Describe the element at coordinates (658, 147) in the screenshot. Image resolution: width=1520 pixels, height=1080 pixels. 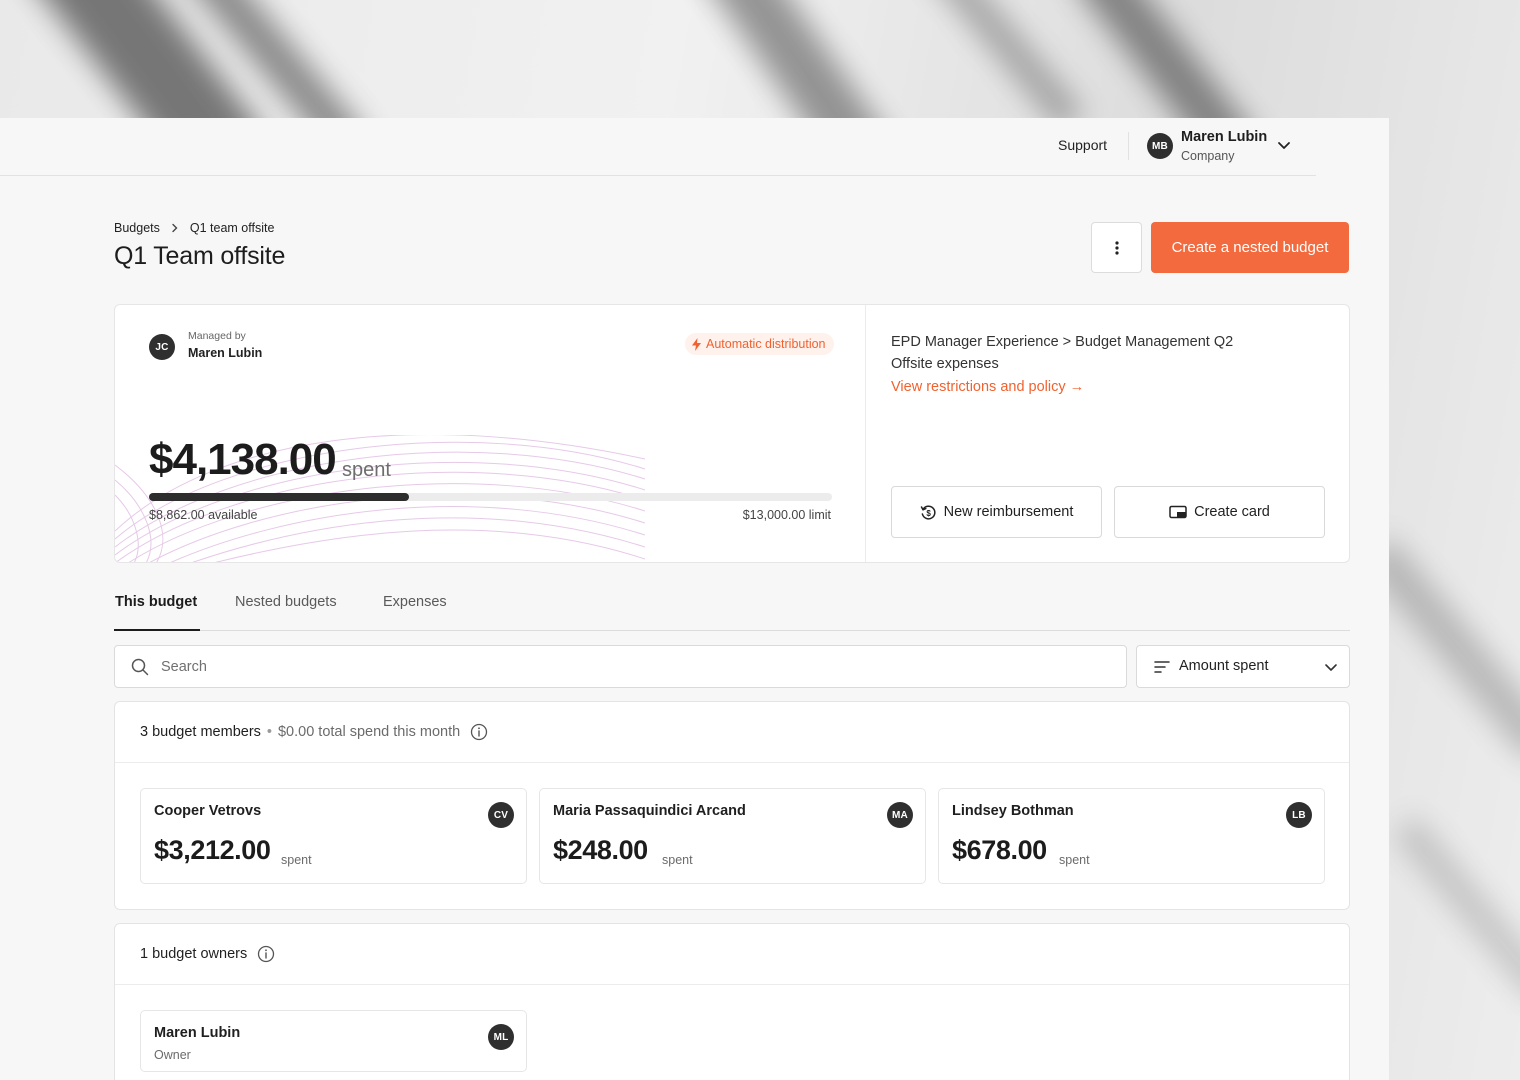
I see `top-bar: Support MB Maren Lubin Company` at that location.